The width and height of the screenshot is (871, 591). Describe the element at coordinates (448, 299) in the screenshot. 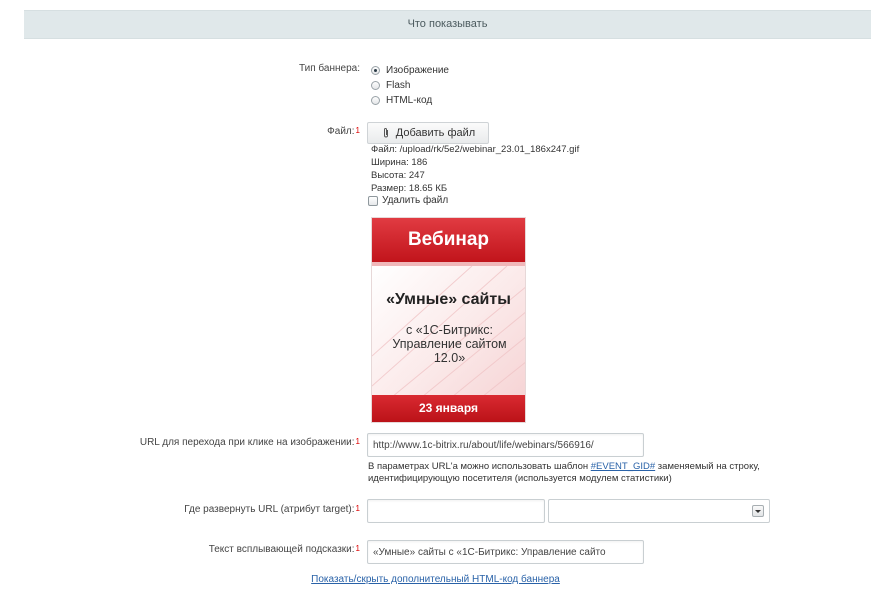

I see `banner-title: «Умные» сайты` at that location.